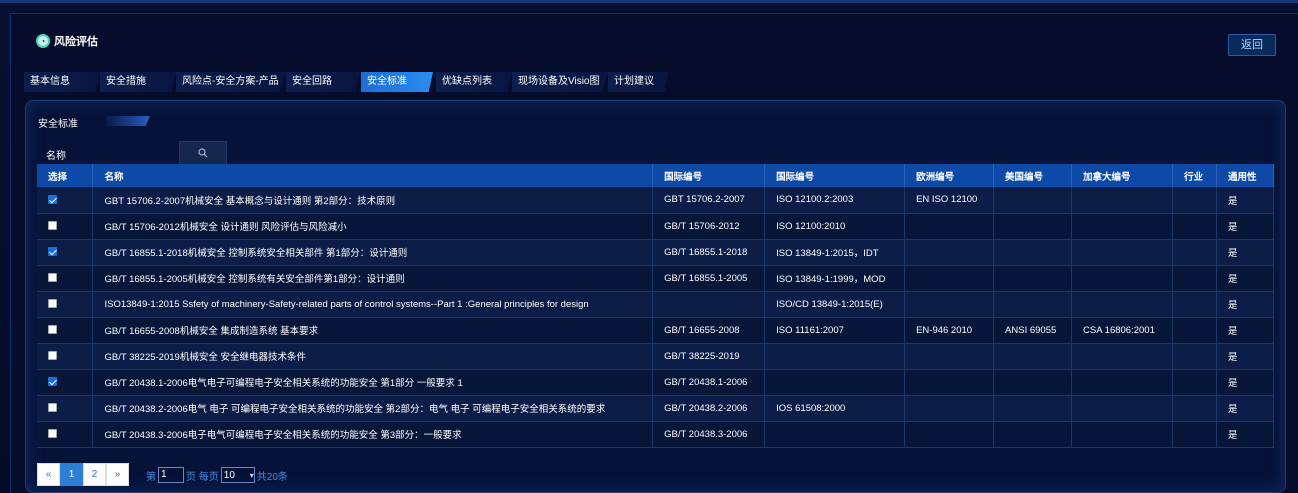  Describe the element at coordinates (58, 124) in the screenshot. I see `panel-title: 安全标准` at that location.